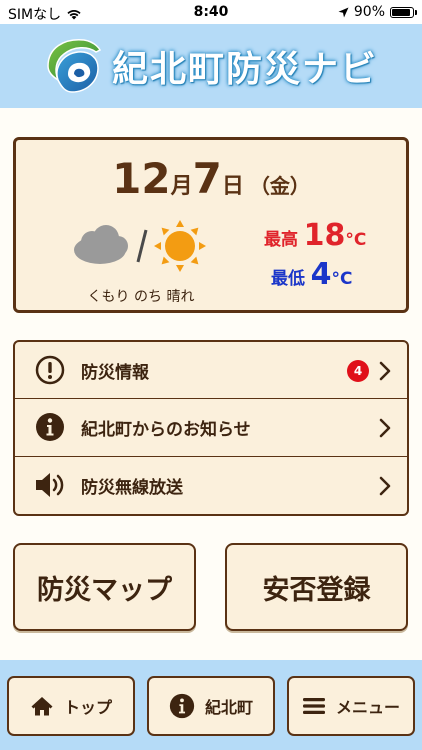 This screenshot has width=422, height=750. Describe the element at coordinates (279, 186) in the screenshot. I see `date-weekday: （金）` at that location.